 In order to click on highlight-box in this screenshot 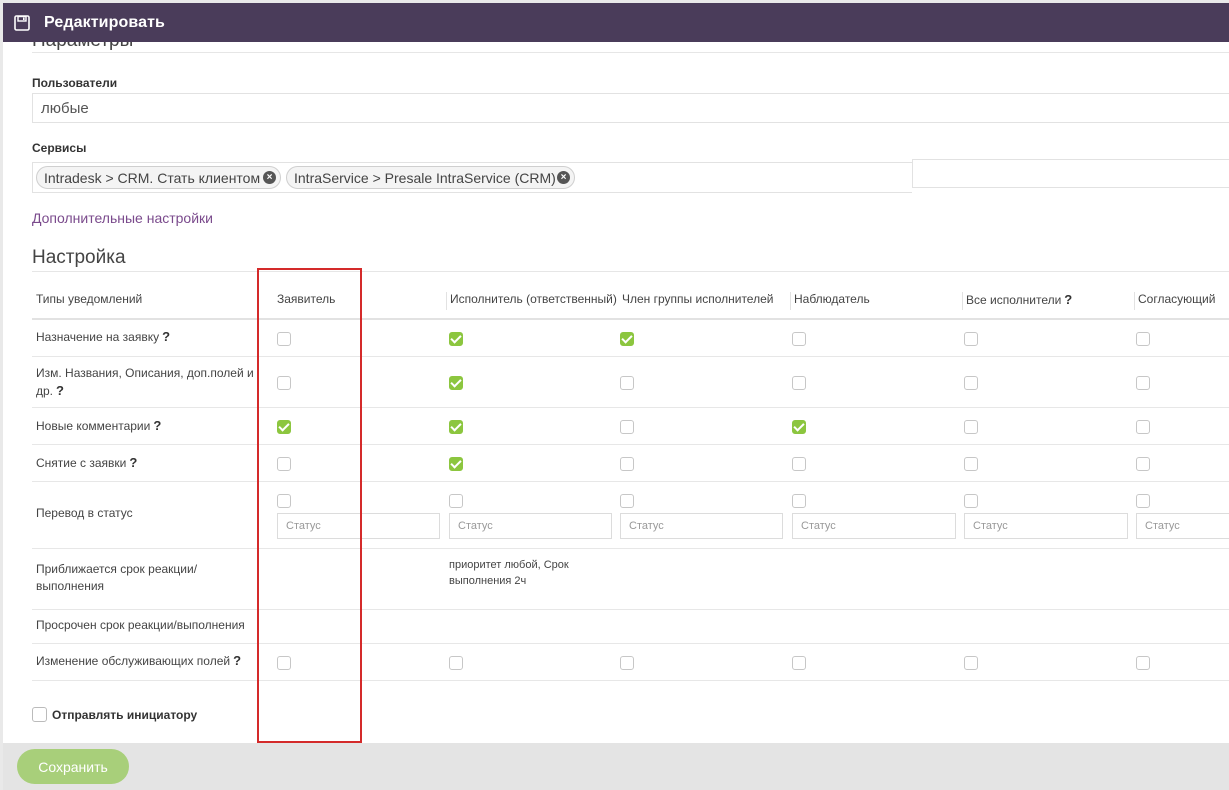, I will do `click(309, 505)`.